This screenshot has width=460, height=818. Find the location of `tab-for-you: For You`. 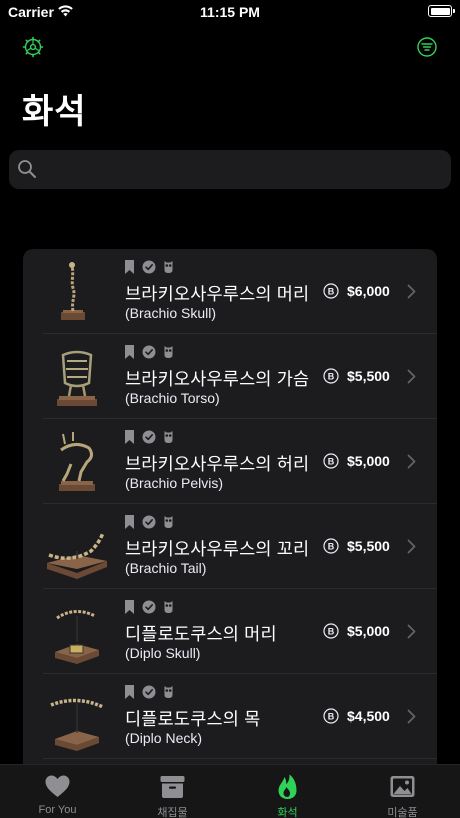

tab-for-you: For You is located at coordinates (57, 791).